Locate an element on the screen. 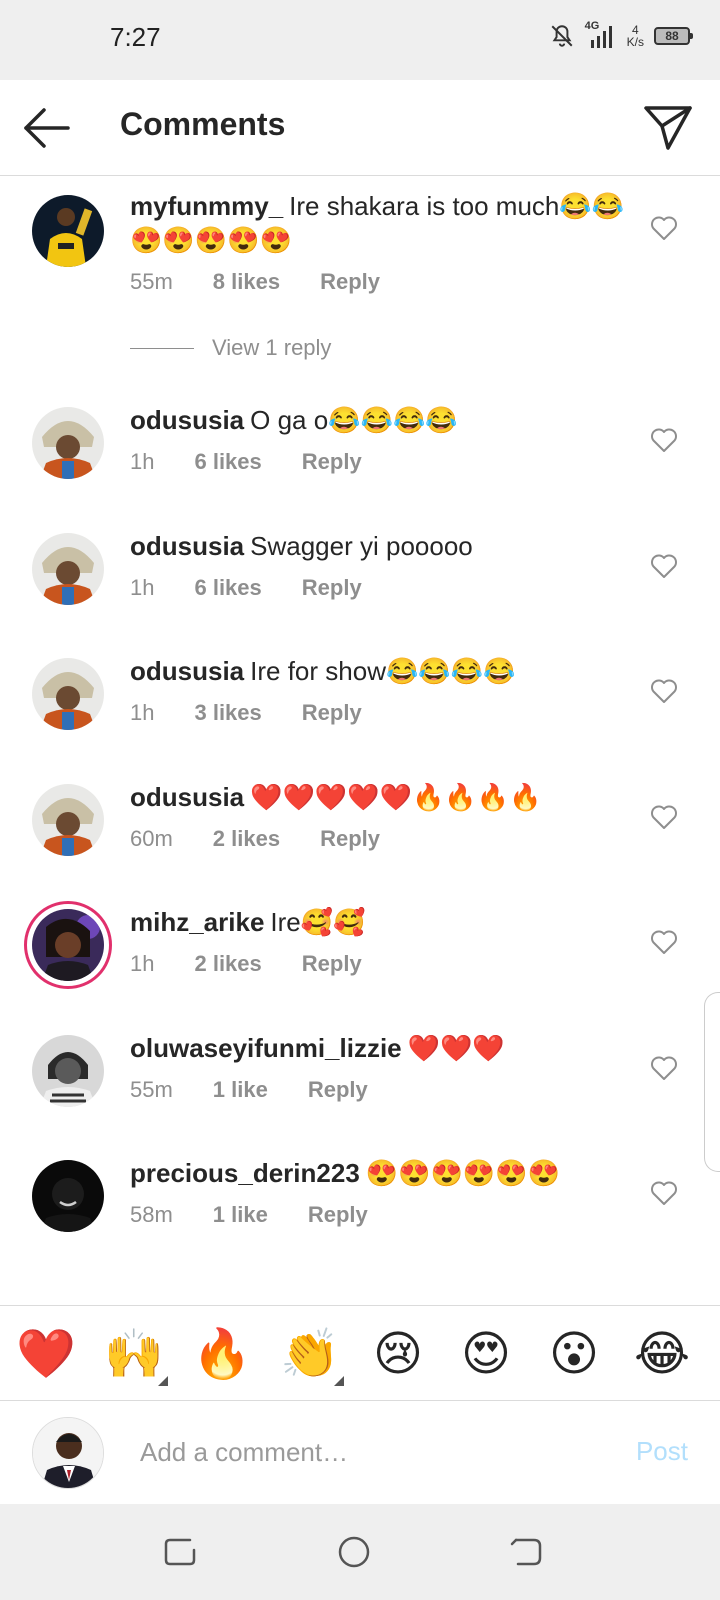 The height and width of the screenshot is (1600, 720). comment-time: 60m is located at coordinates (151, 838).